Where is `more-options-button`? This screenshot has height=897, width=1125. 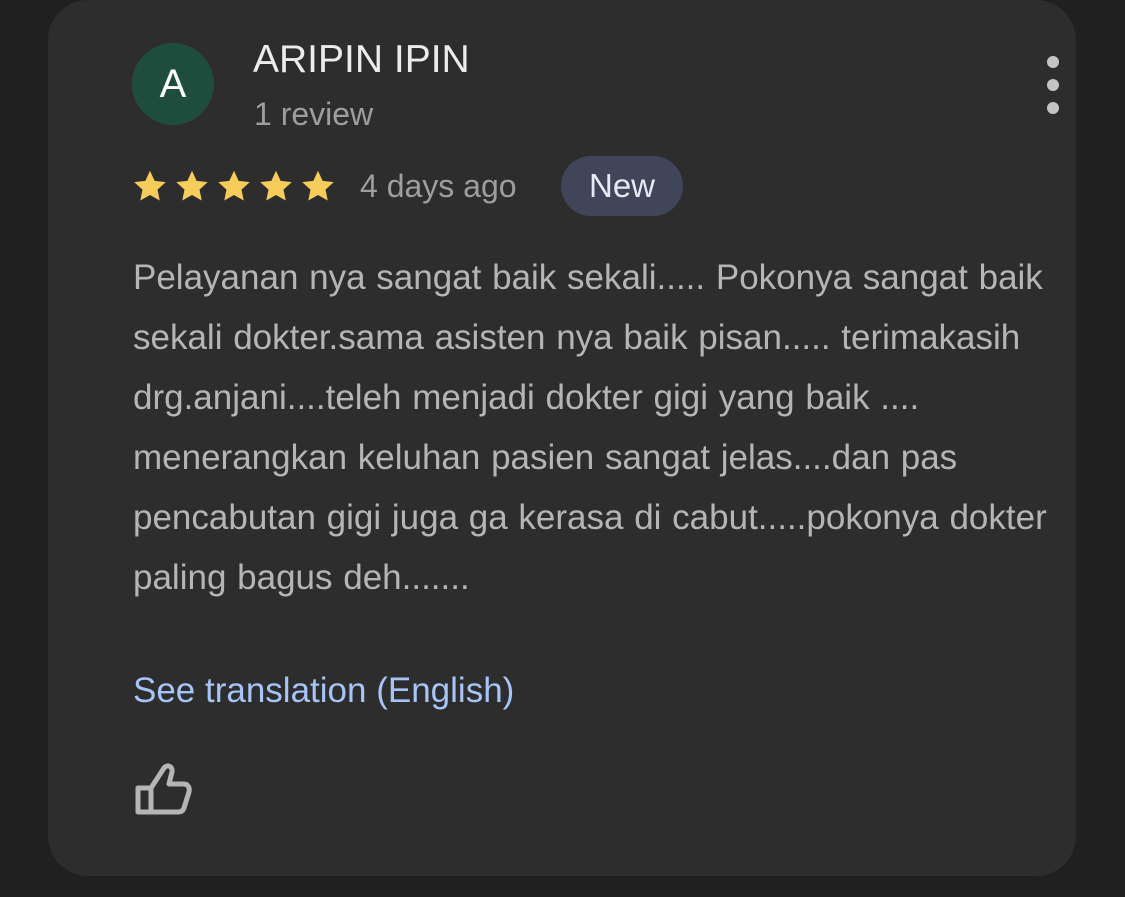 more-options-button is located at coordinates (1053, 85).